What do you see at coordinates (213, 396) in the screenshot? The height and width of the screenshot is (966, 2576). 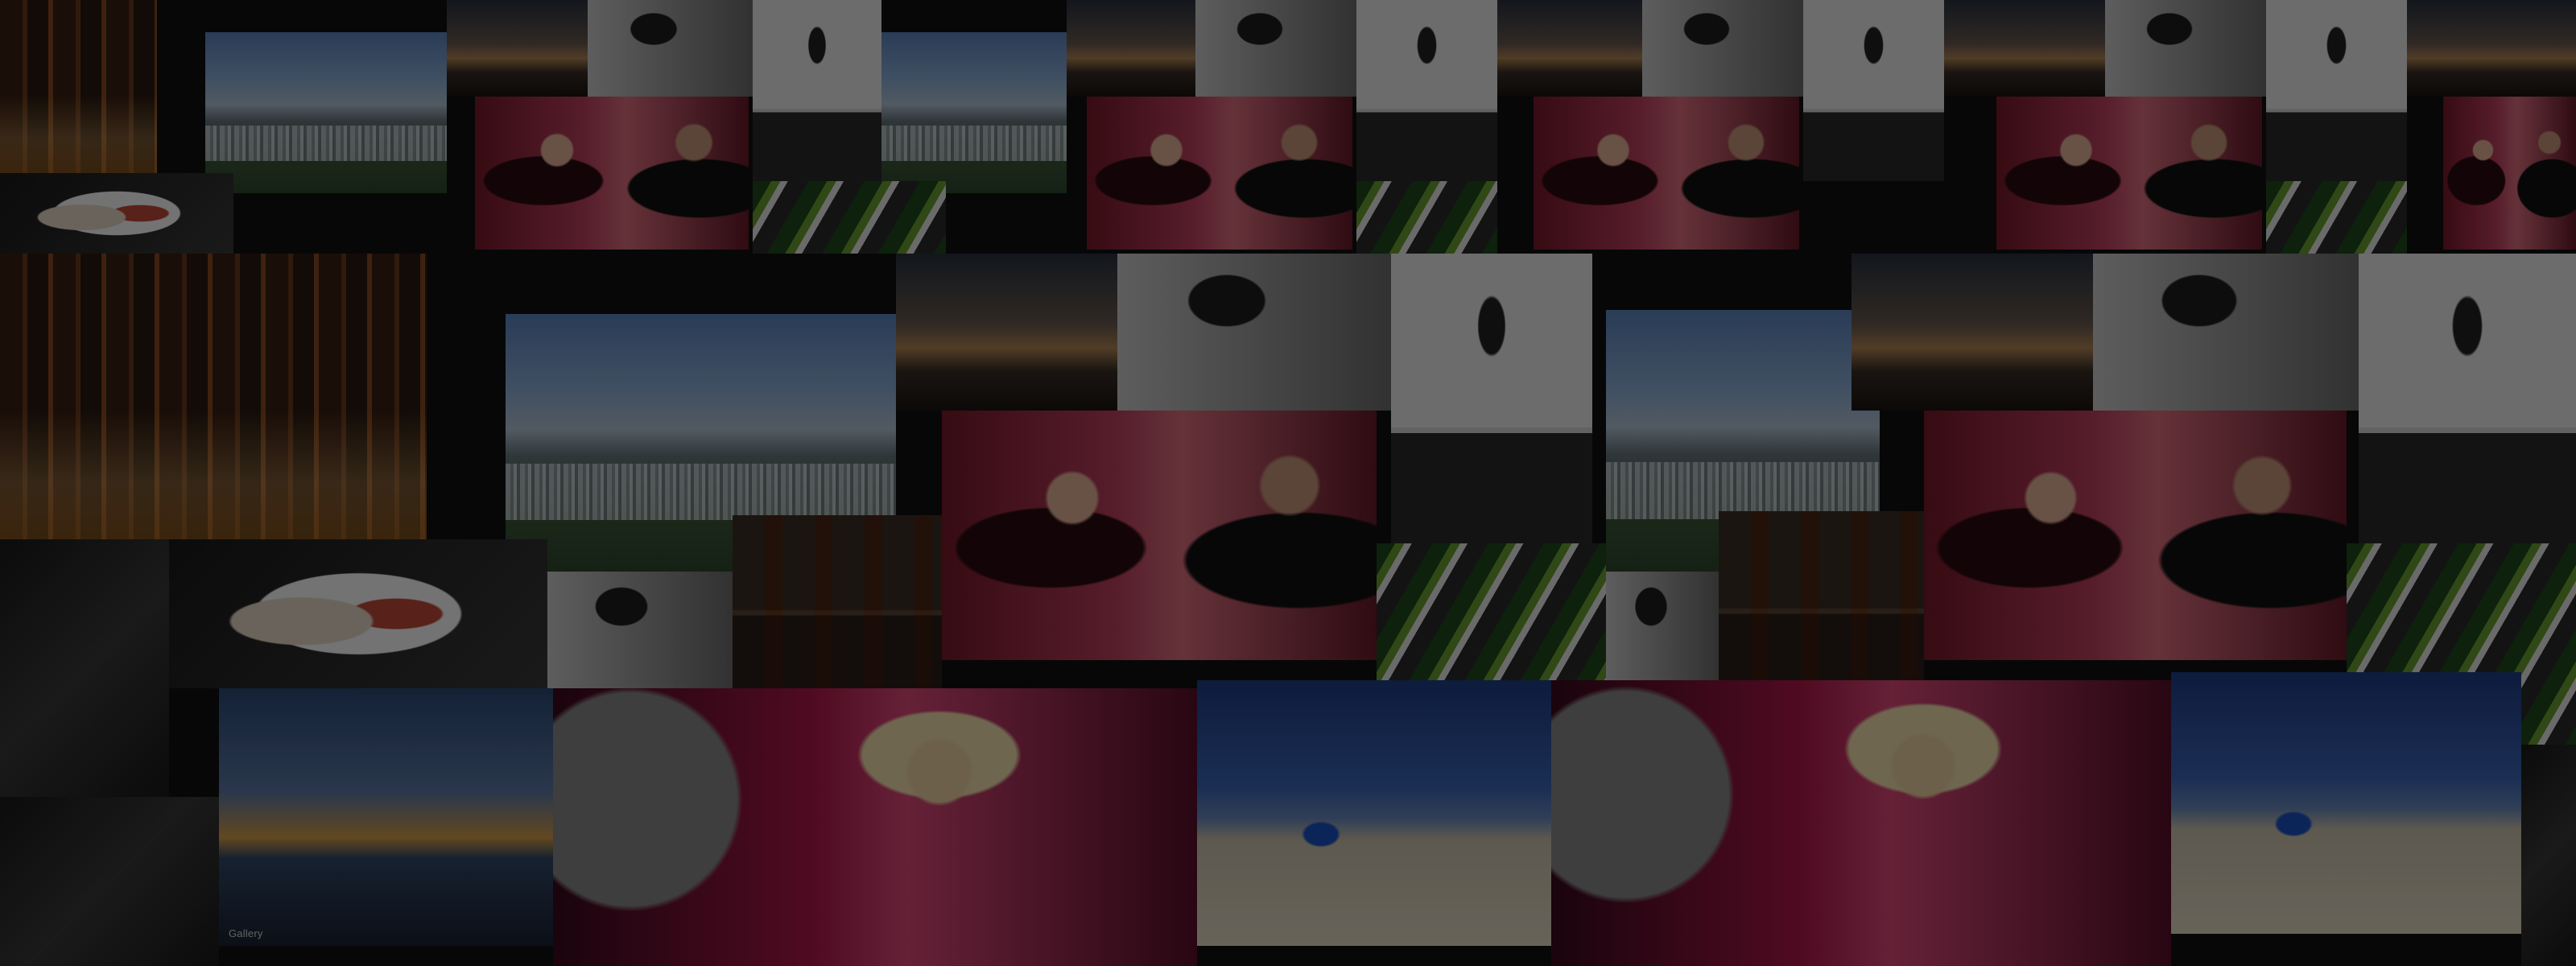 I see `city-night-large-tile` at bounding box center [213, 396].